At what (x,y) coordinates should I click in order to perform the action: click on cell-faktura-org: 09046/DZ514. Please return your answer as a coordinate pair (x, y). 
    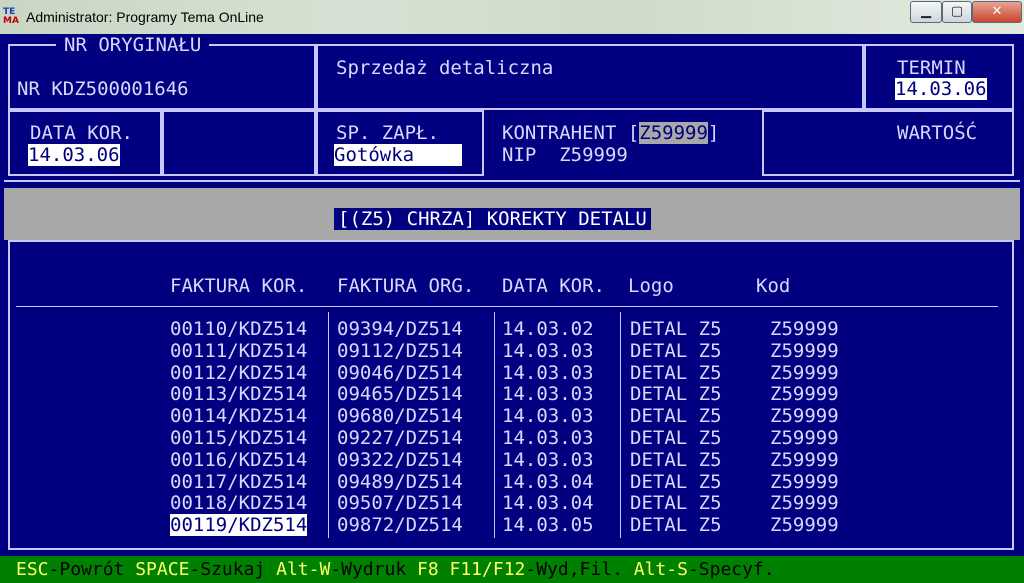
    Looking at the image, I should click on (400, 372).